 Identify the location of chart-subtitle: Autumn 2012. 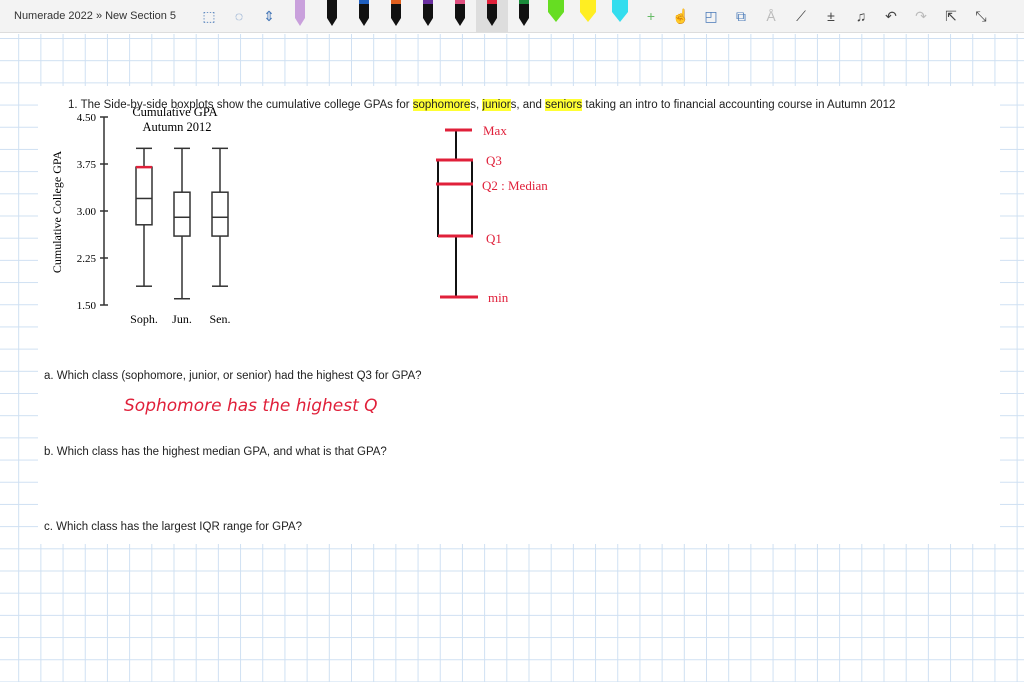
(176, 127).